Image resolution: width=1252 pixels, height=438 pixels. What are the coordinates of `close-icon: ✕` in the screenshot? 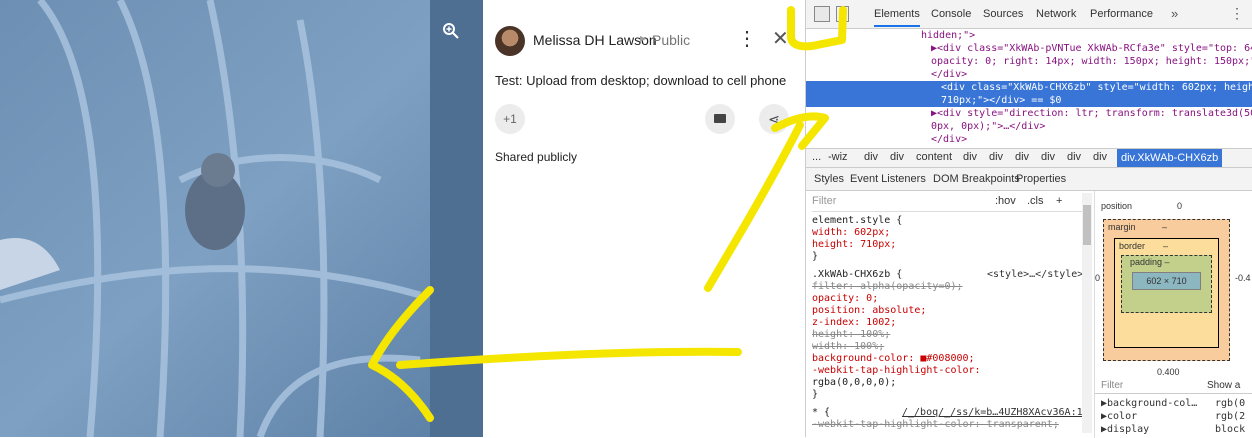 It's located at (780, 38).